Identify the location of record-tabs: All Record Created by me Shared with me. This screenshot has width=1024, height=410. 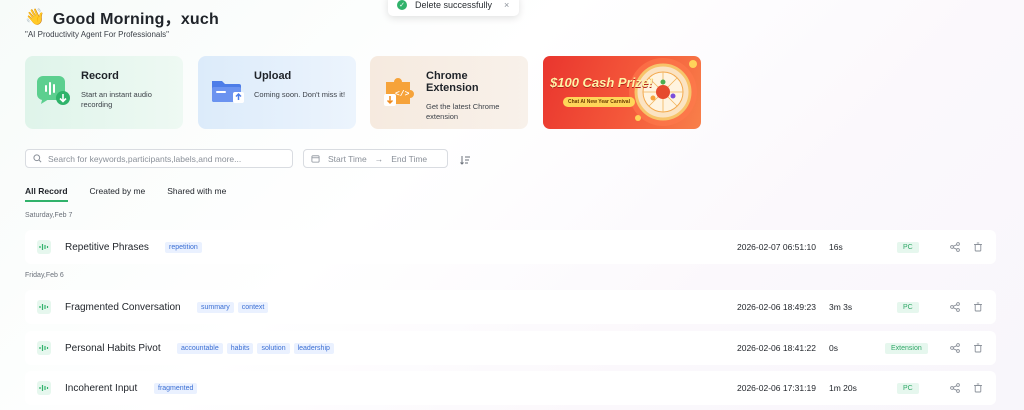
(125, 194).